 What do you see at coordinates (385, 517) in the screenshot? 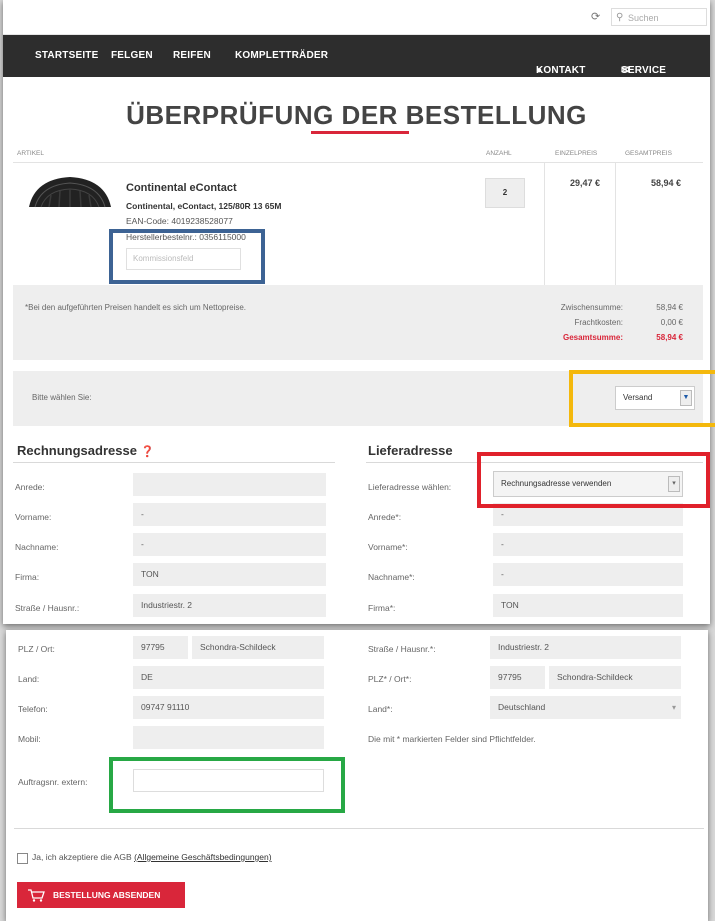
I see `delivery-field-label: Anrede*:` at bounding box center [385, 517].